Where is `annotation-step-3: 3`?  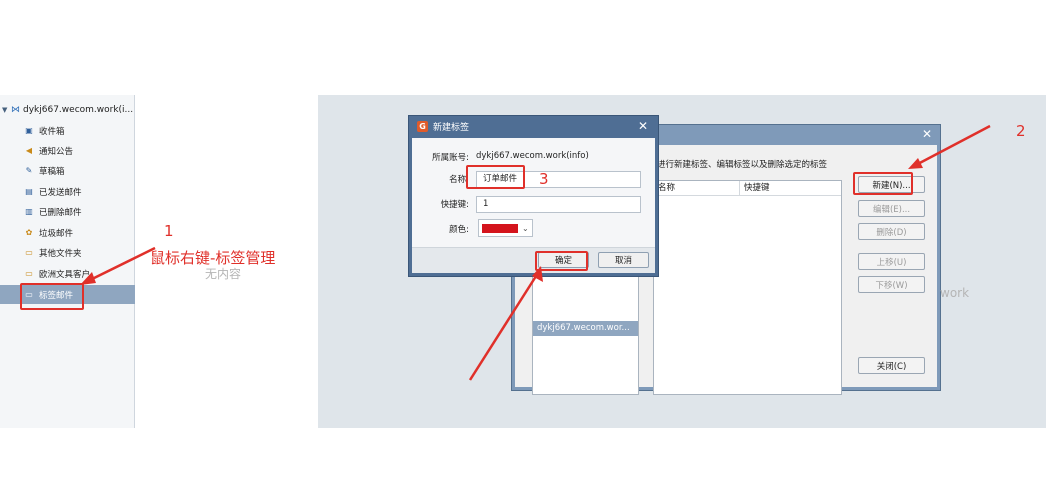
annotation-step-3: 3 is located at coordinates (544, 179).